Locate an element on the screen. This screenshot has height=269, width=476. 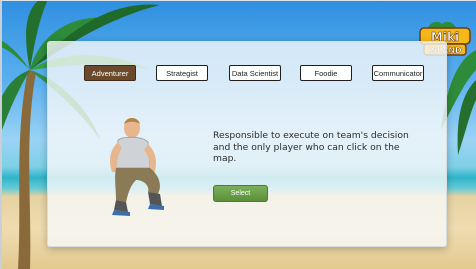
tab-strategist: Strategist is located at coordinates (182, 73).